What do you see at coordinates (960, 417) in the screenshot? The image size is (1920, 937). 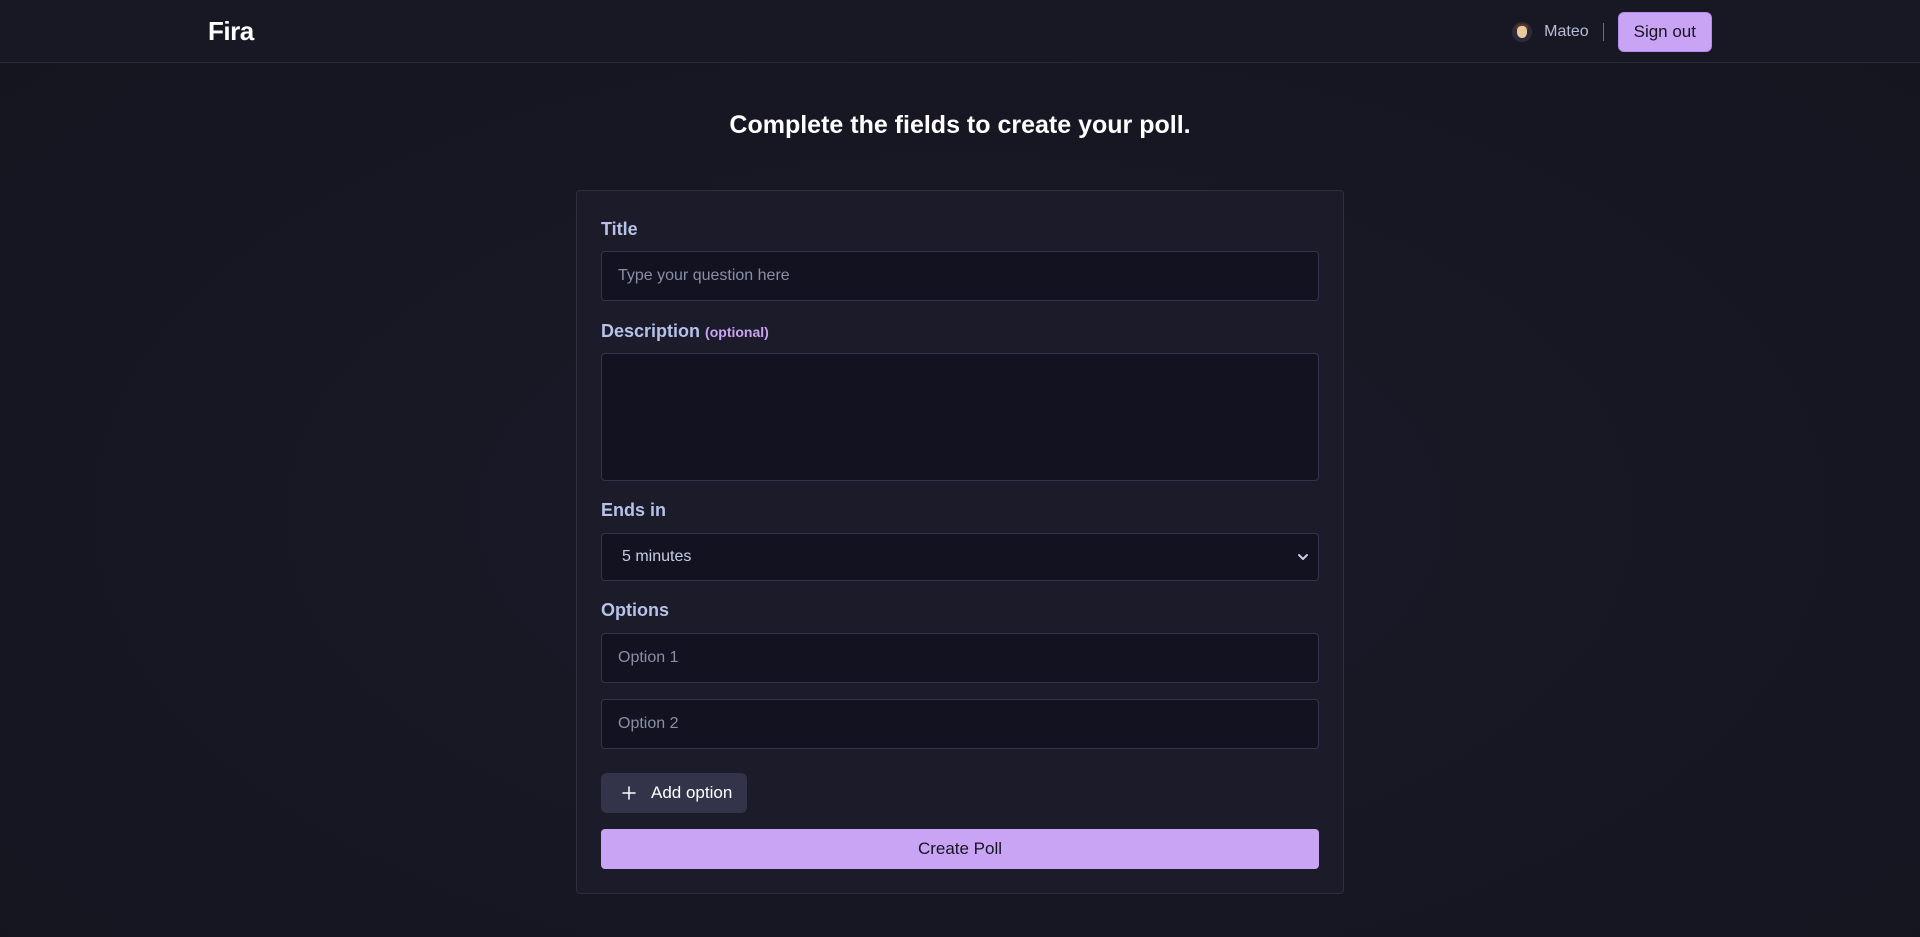 I see `description-textarea` at bounding box center [960, 417].